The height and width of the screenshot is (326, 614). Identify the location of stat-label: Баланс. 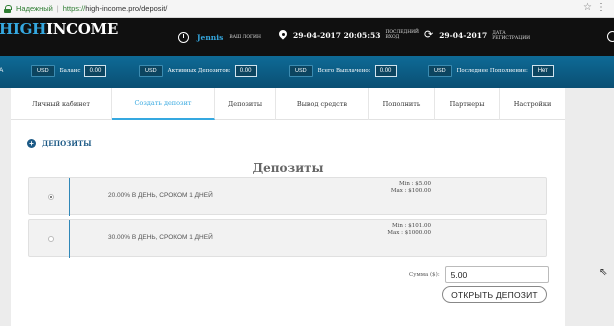
(70, 71).